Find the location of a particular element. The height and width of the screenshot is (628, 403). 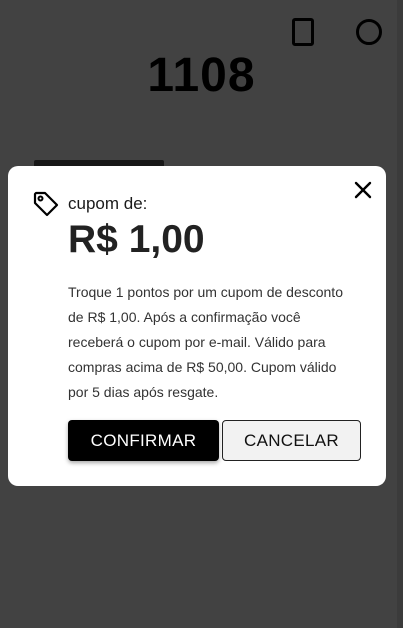

cancel-button: CANCELAR is located at coordinates (291, 440).